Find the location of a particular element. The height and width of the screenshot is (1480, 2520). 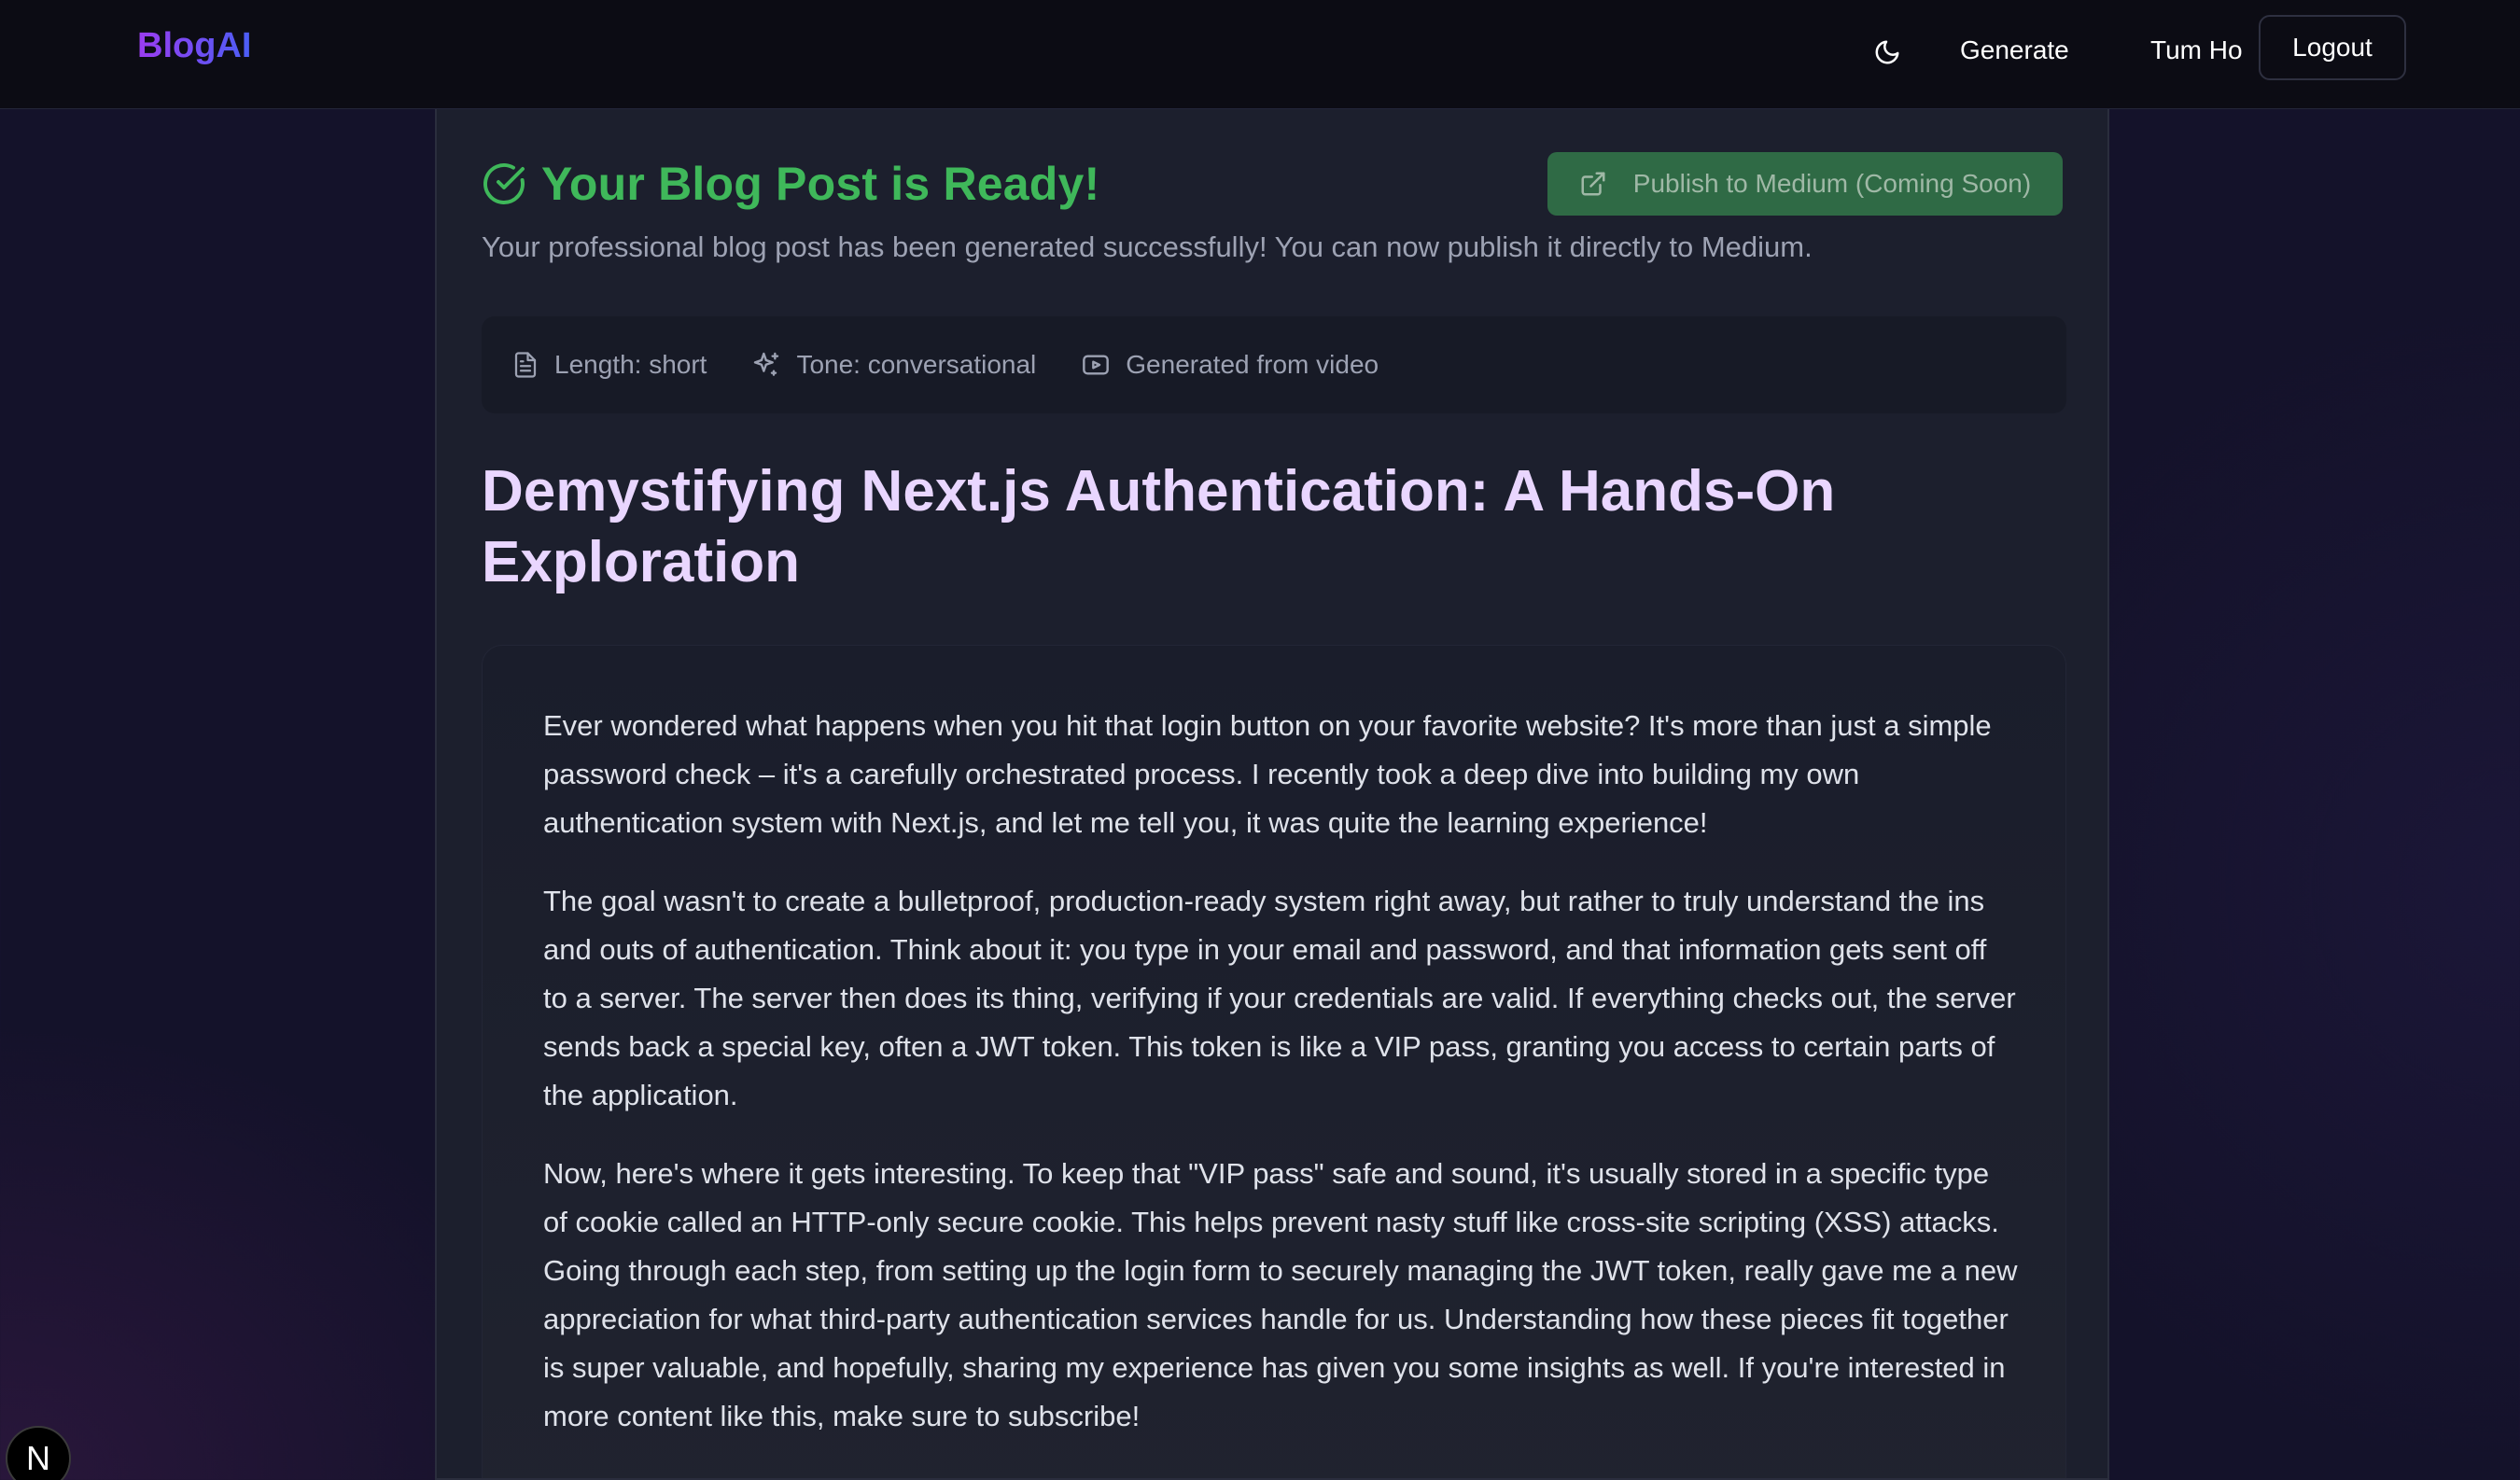

publish-label: Publish to Medium (Coming Soon) is located at coordinates (1832, 183).